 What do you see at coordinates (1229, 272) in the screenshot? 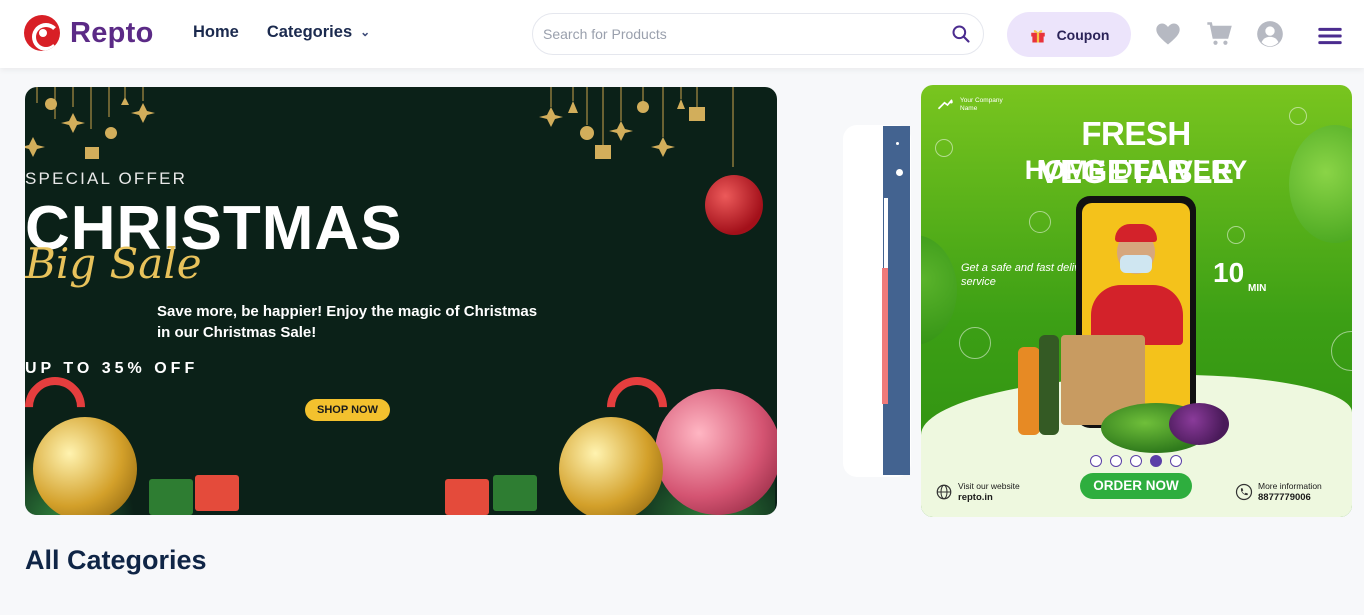
I see `delivery-time-number: 10` at bounding box center [1229, 272].